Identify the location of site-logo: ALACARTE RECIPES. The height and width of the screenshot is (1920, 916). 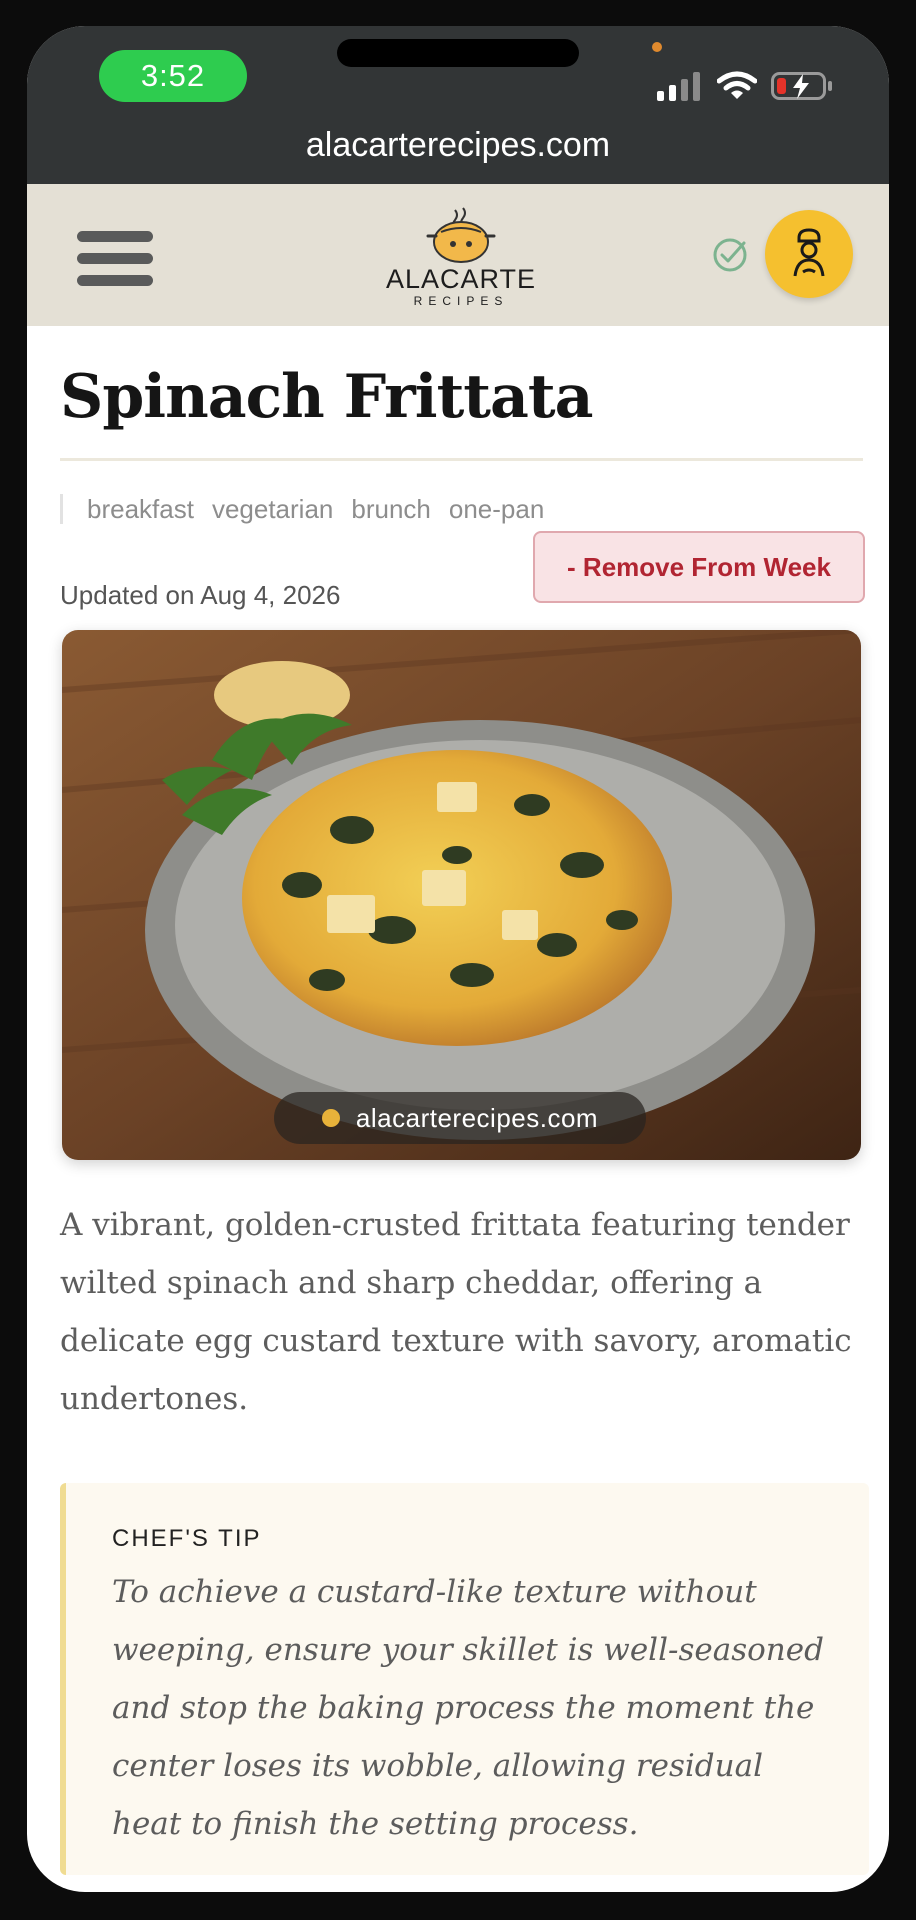
(461, 258).